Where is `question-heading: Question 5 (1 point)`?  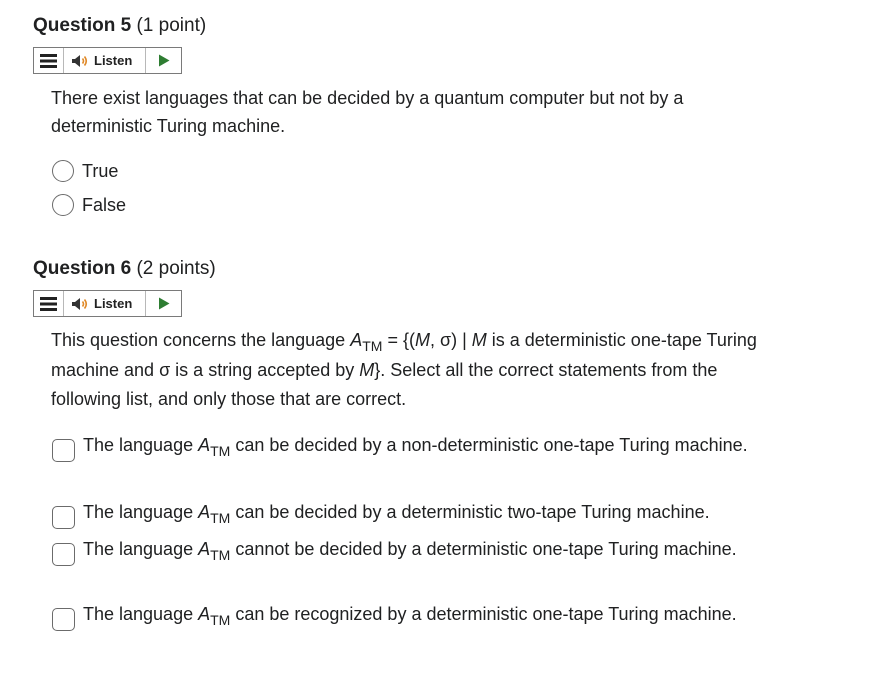 question-heading: Question 5 (1 point) is located at coordinates (119, 26).